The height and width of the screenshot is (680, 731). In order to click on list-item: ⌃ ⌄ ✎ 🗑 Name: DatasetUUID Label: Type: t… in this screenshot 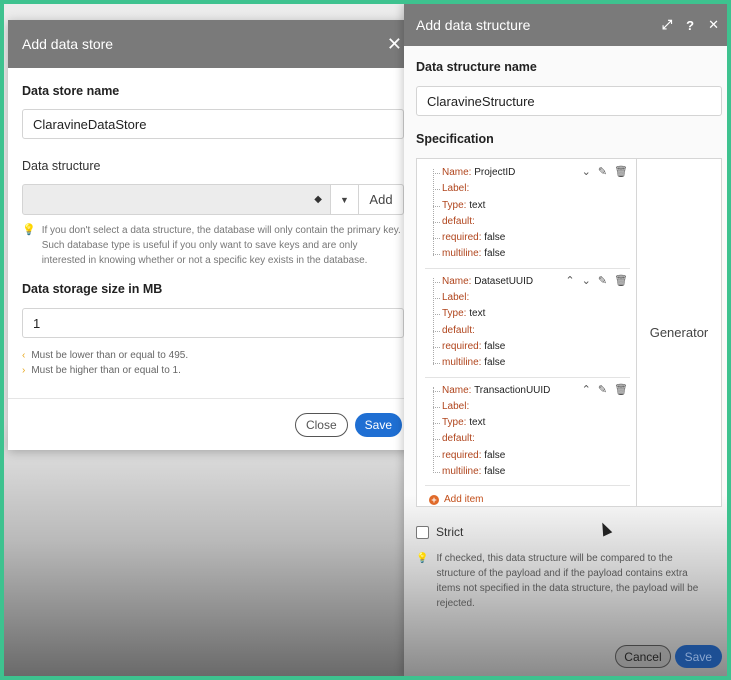, I will do `click(527, 326)`.